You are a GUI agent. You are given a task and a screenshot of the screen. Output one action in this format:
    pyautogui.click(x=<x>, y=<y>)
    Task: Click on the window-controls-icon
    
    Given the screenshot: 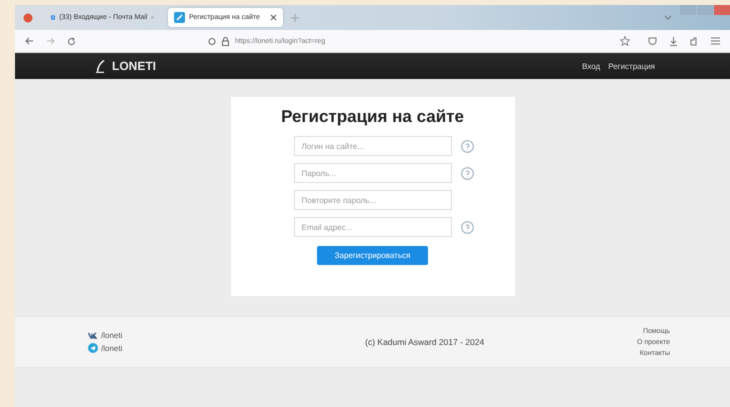 What is the action you would take?
    pyautogui.click(x=705, y=10)
    